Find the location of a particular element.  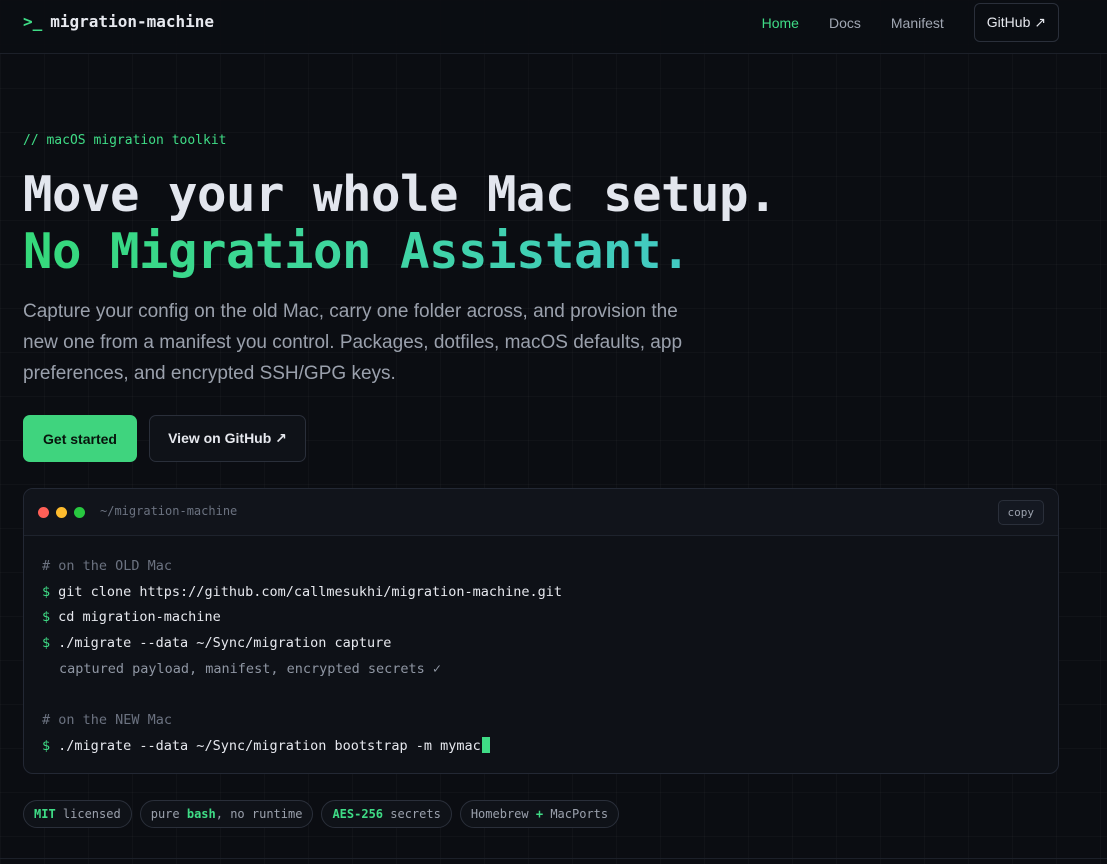

badge-bash: pure bash, no runtime is located at coordinates (226, 814).